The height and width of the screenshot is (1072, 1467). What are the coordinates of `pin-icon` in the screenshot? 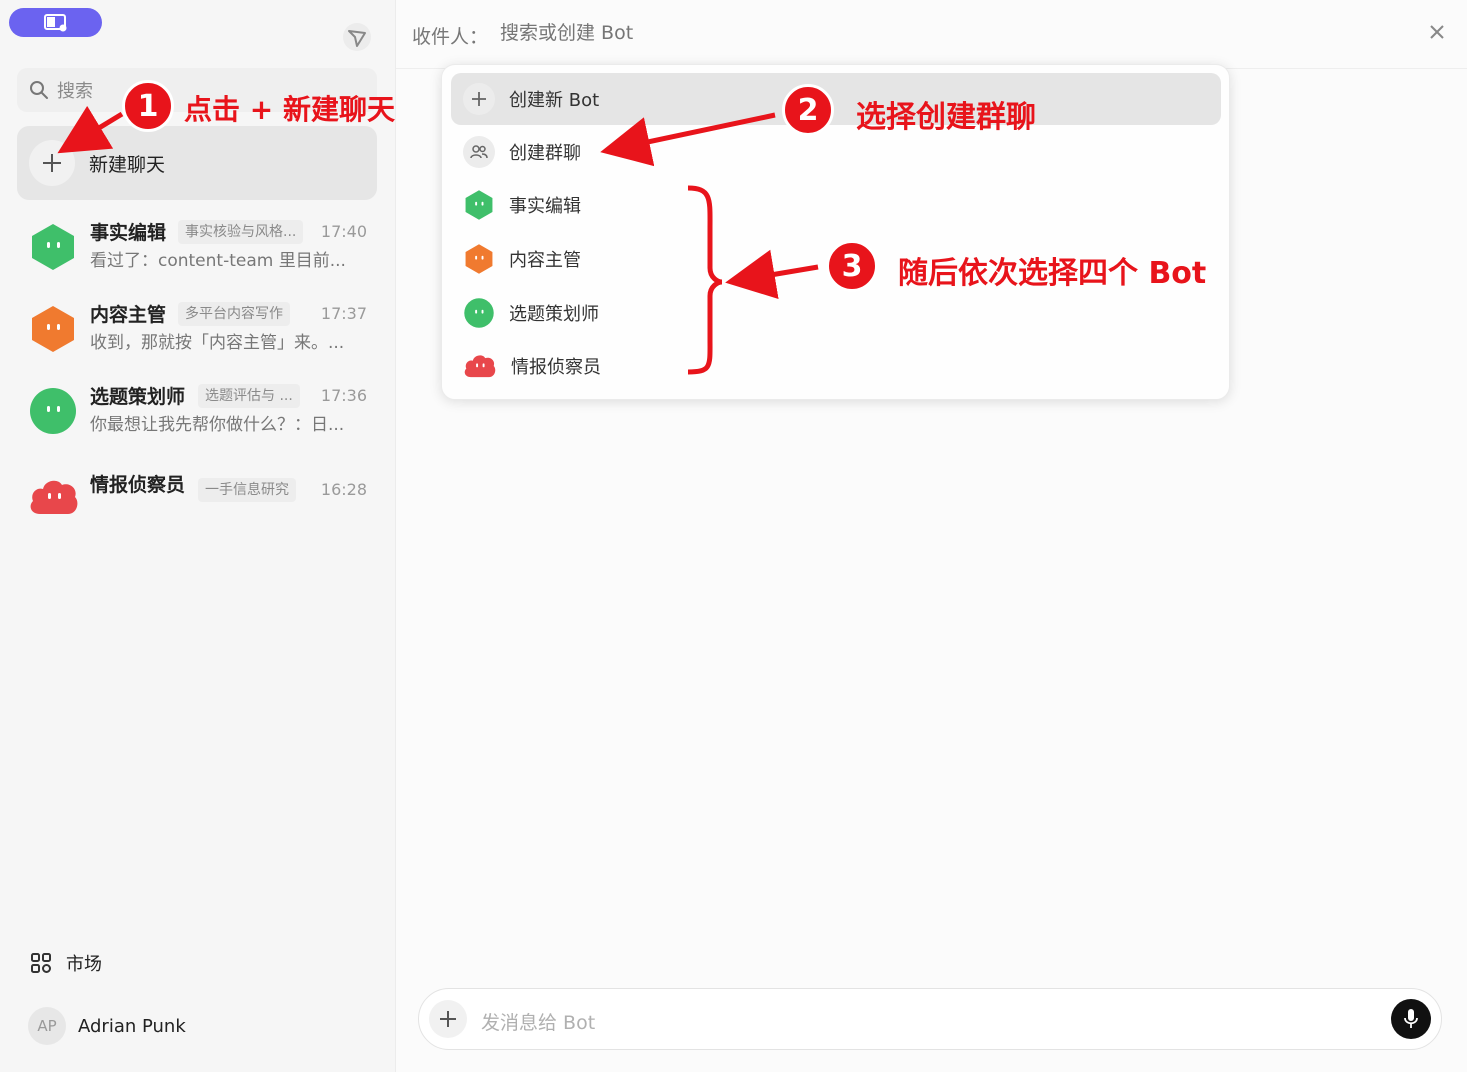 It's located at (357, 39).